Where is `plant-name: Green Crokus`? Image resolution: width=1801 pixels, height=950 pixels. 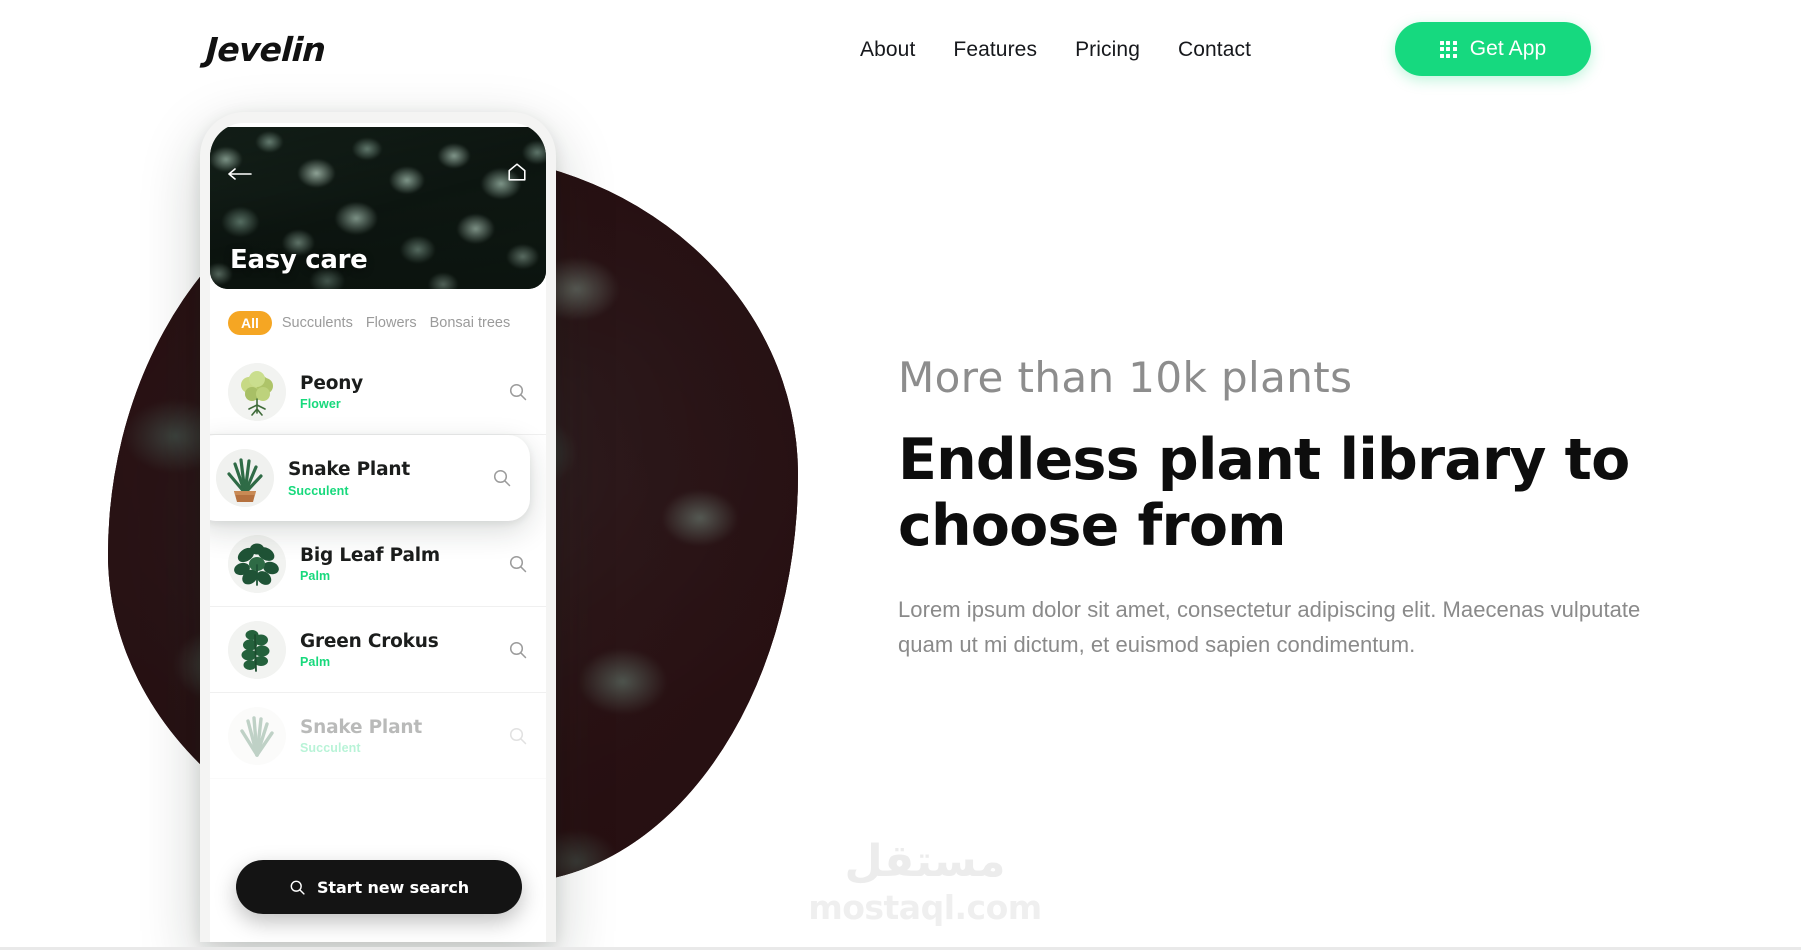 plant-name: Green Crokus is located at coordinates (369, 641).